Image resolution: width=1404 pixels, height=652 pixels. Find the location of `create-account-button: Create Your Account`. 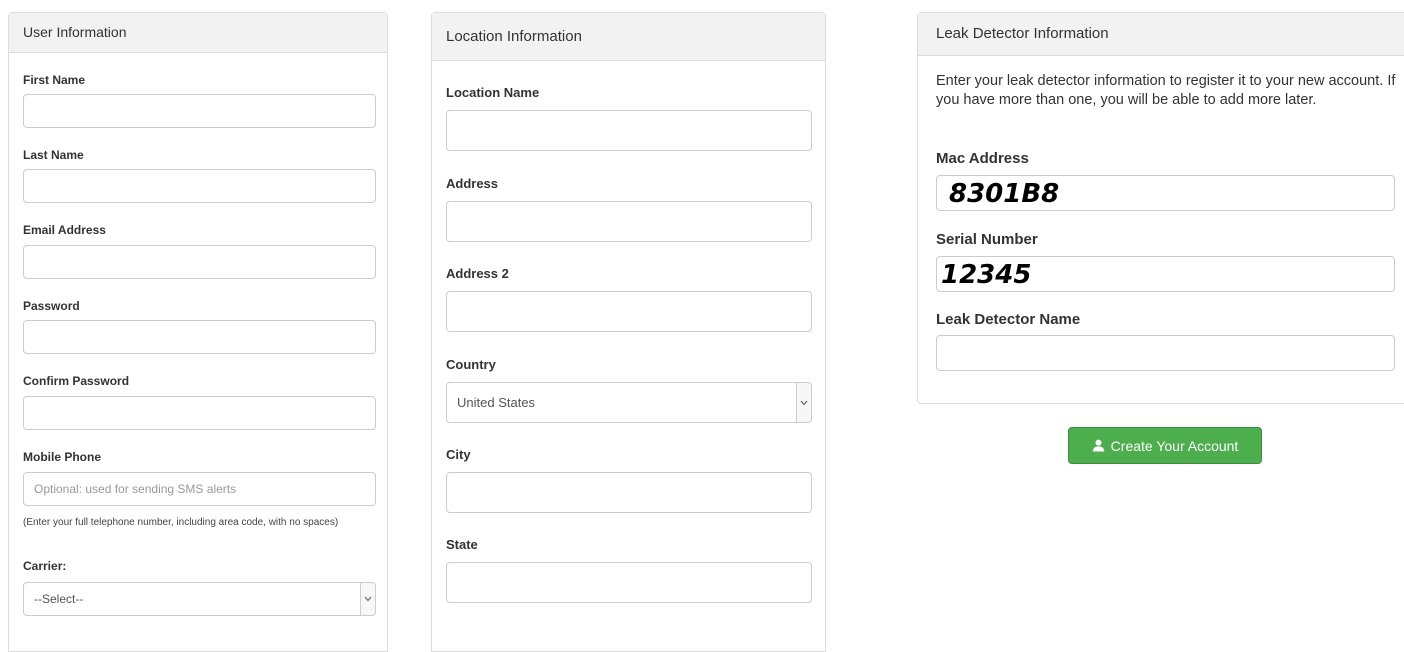

create-account-button: Create Your Account is located at coordinates (1165, 445).